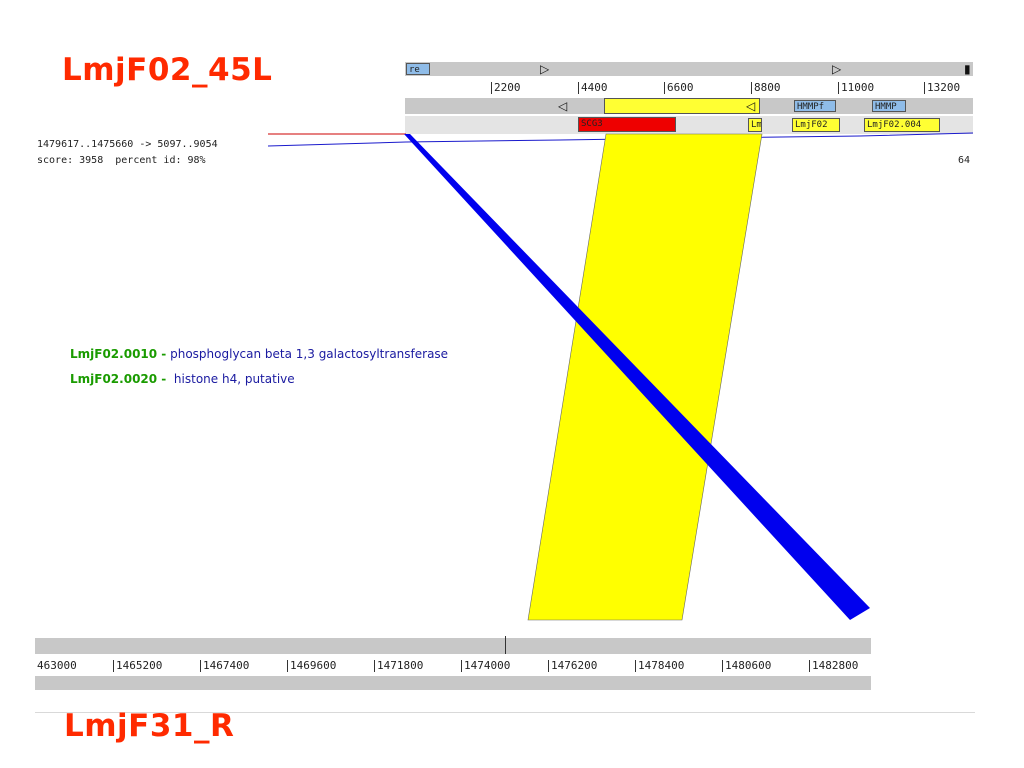 The height and width of the screenshot is (768, 1024). What do you see at coordinates (505, 645) in the screenshot?
I see `bottom-track-marker` at bounding box center [505, 645].